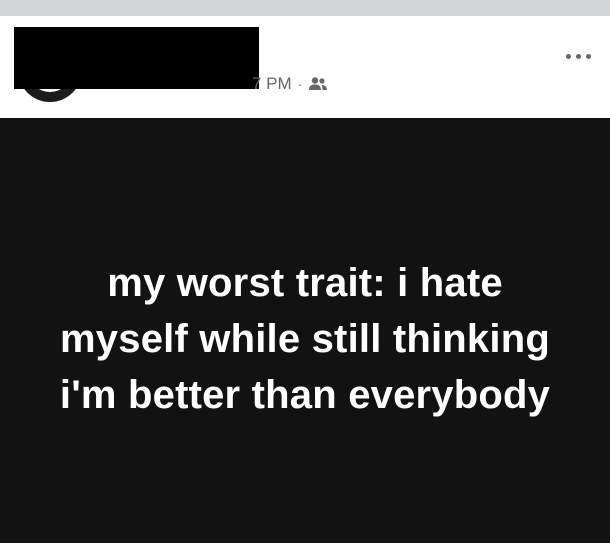  I want to click on post-meta: 7 PM ·, so click(290, 84).